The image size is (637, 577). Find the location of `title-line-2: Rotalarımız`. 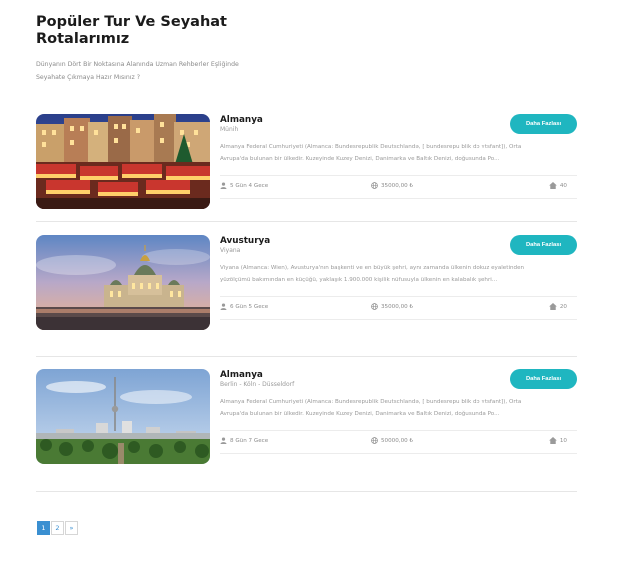

title-line-2: Rotalarımız is located at coordinates (83, 39).